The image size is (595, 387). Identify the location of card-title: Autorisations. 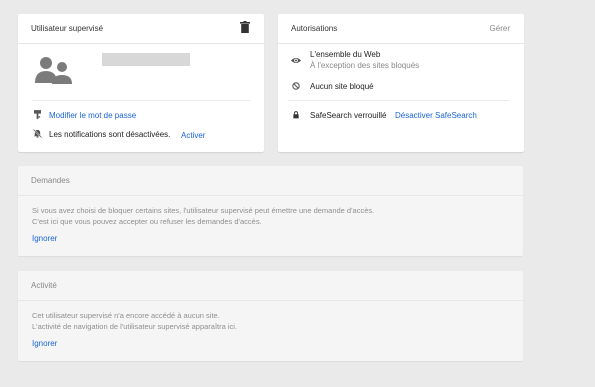
(314, 28).